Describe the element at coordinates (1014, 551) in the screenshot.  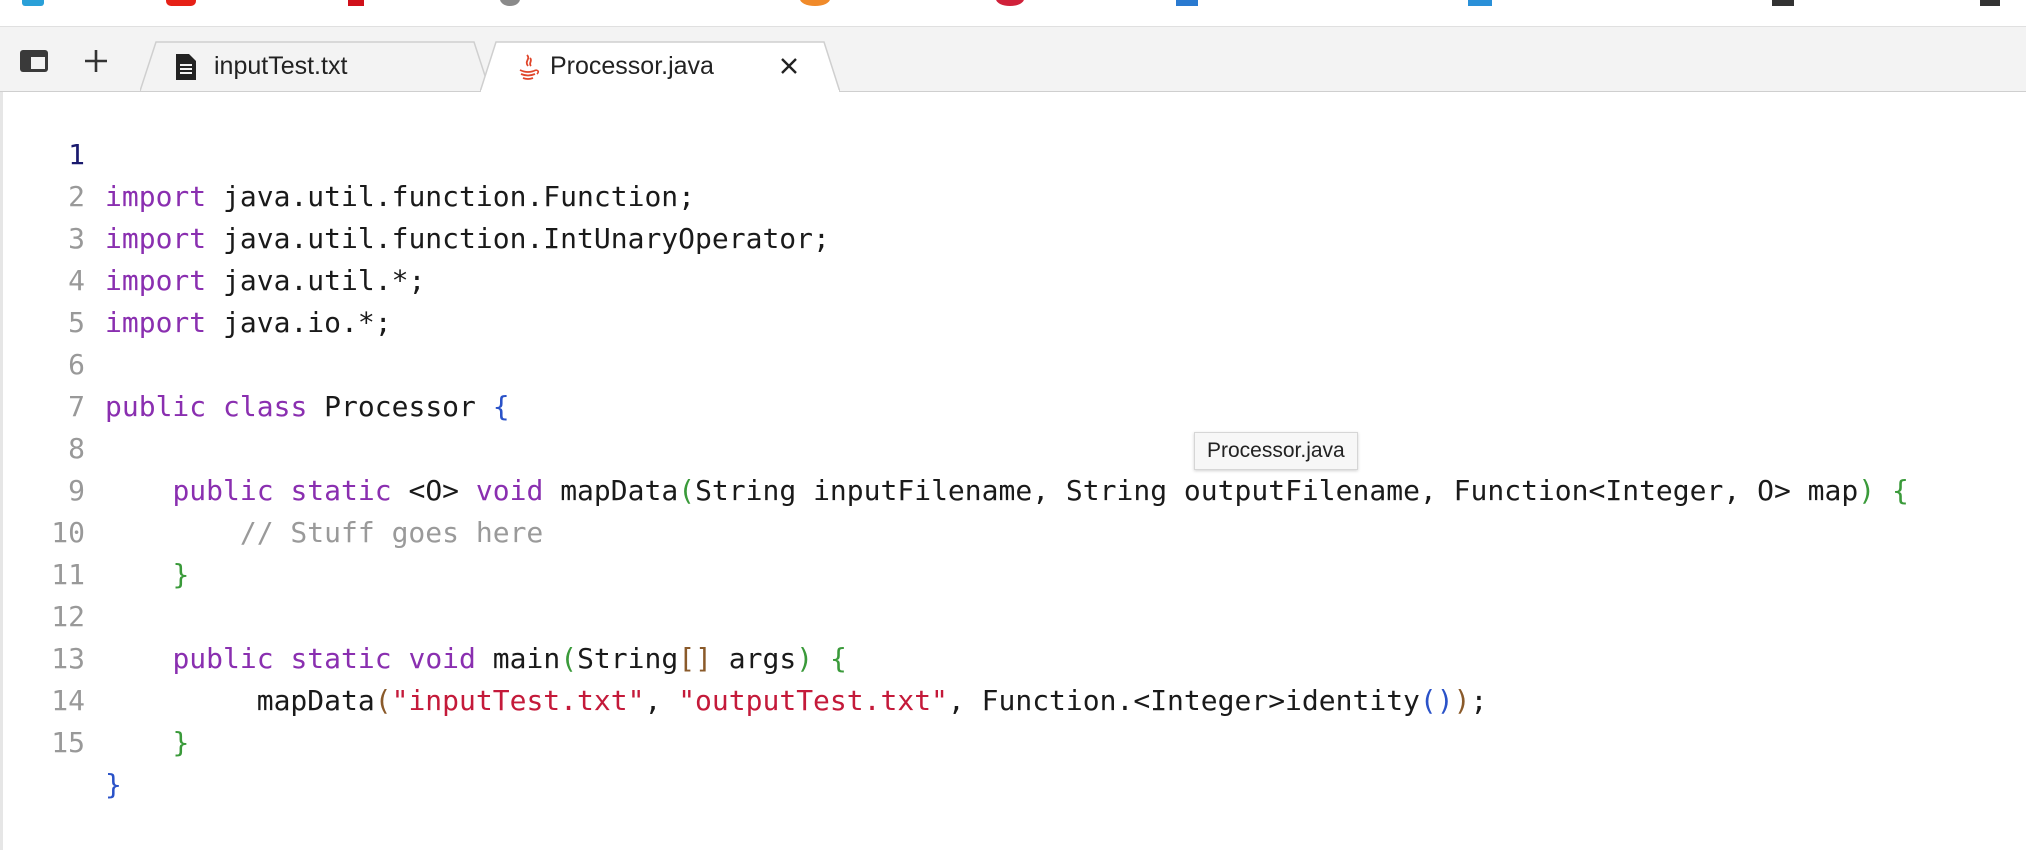
I see `code-line: 11` at that location.